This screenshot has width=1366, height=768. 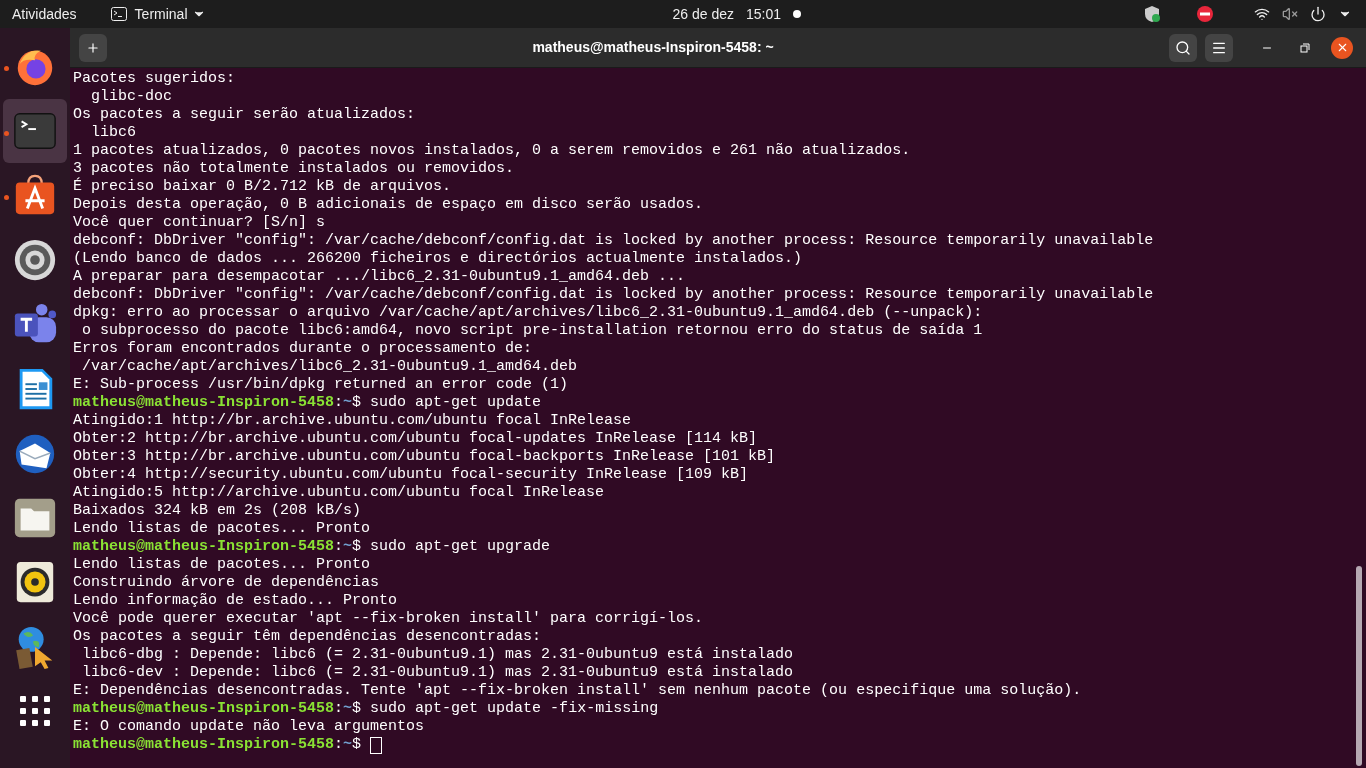 What do you see at coordinates (577, 691) in the screenshot?
I see `output-line: E: Dependências desencontradas. Tente 'apt --fix-broken install' sem nenhum pacote (ou especifique uma solução).` at bounding box center [577, 691].